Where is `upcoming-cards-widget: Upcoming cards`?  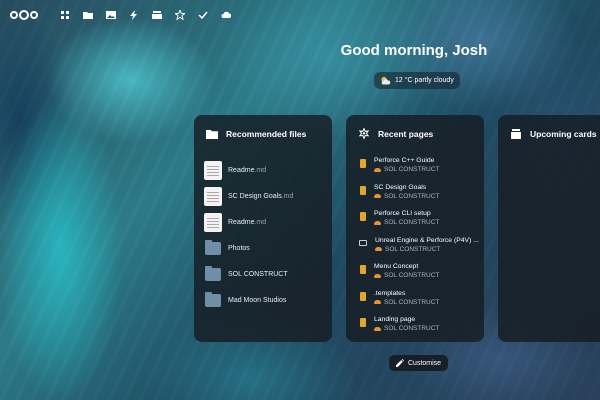 upcoming-cards-widget: Upcoming cards is located at coordinates (549, 228).